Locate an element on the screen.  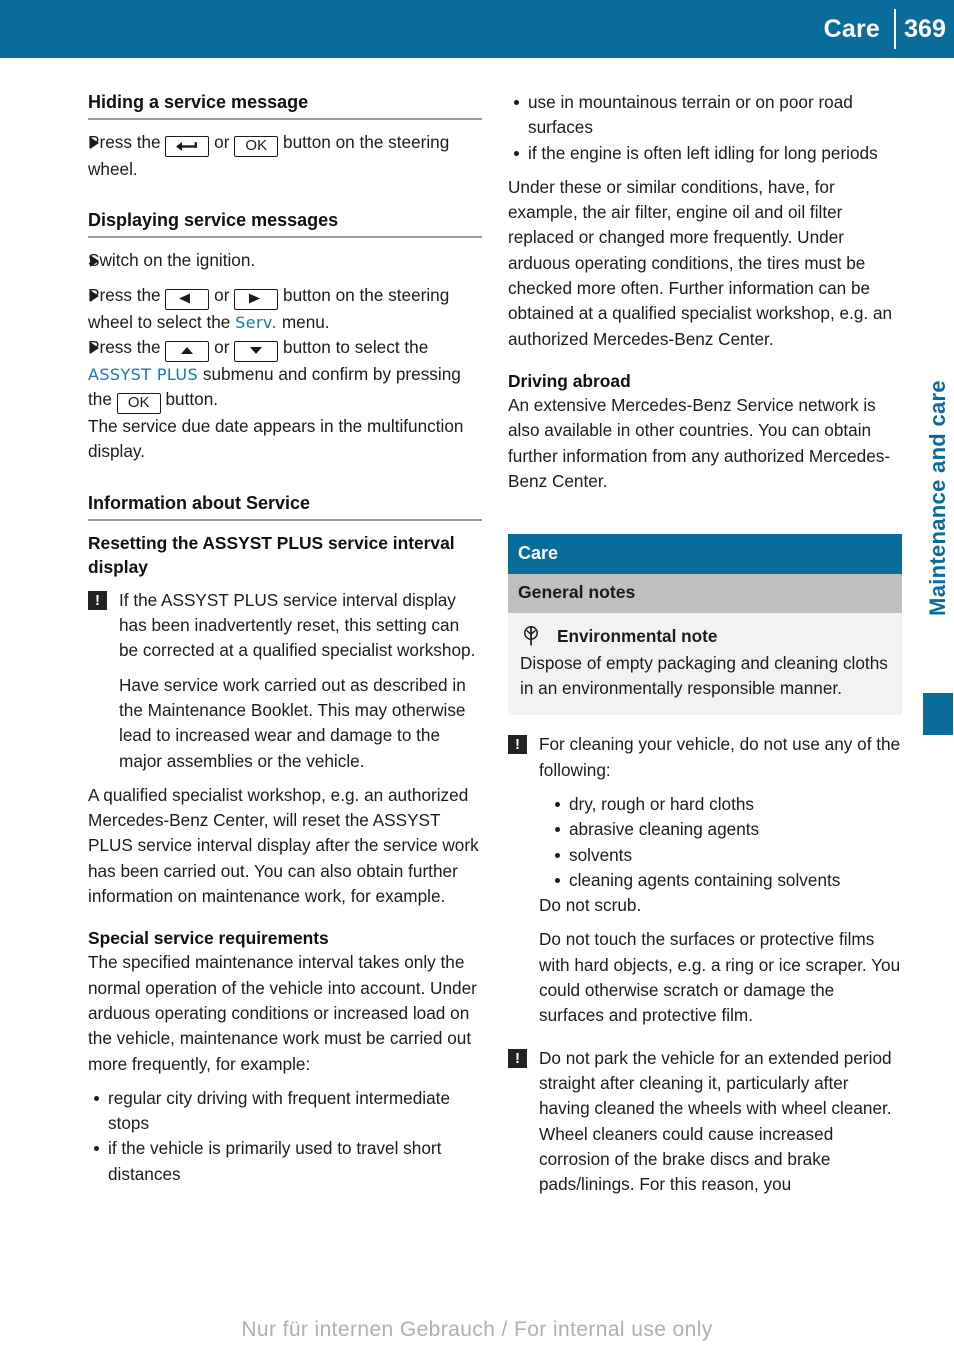
step-switch-ignition: Switch on the ignition. is located at coordinates (285, 260).